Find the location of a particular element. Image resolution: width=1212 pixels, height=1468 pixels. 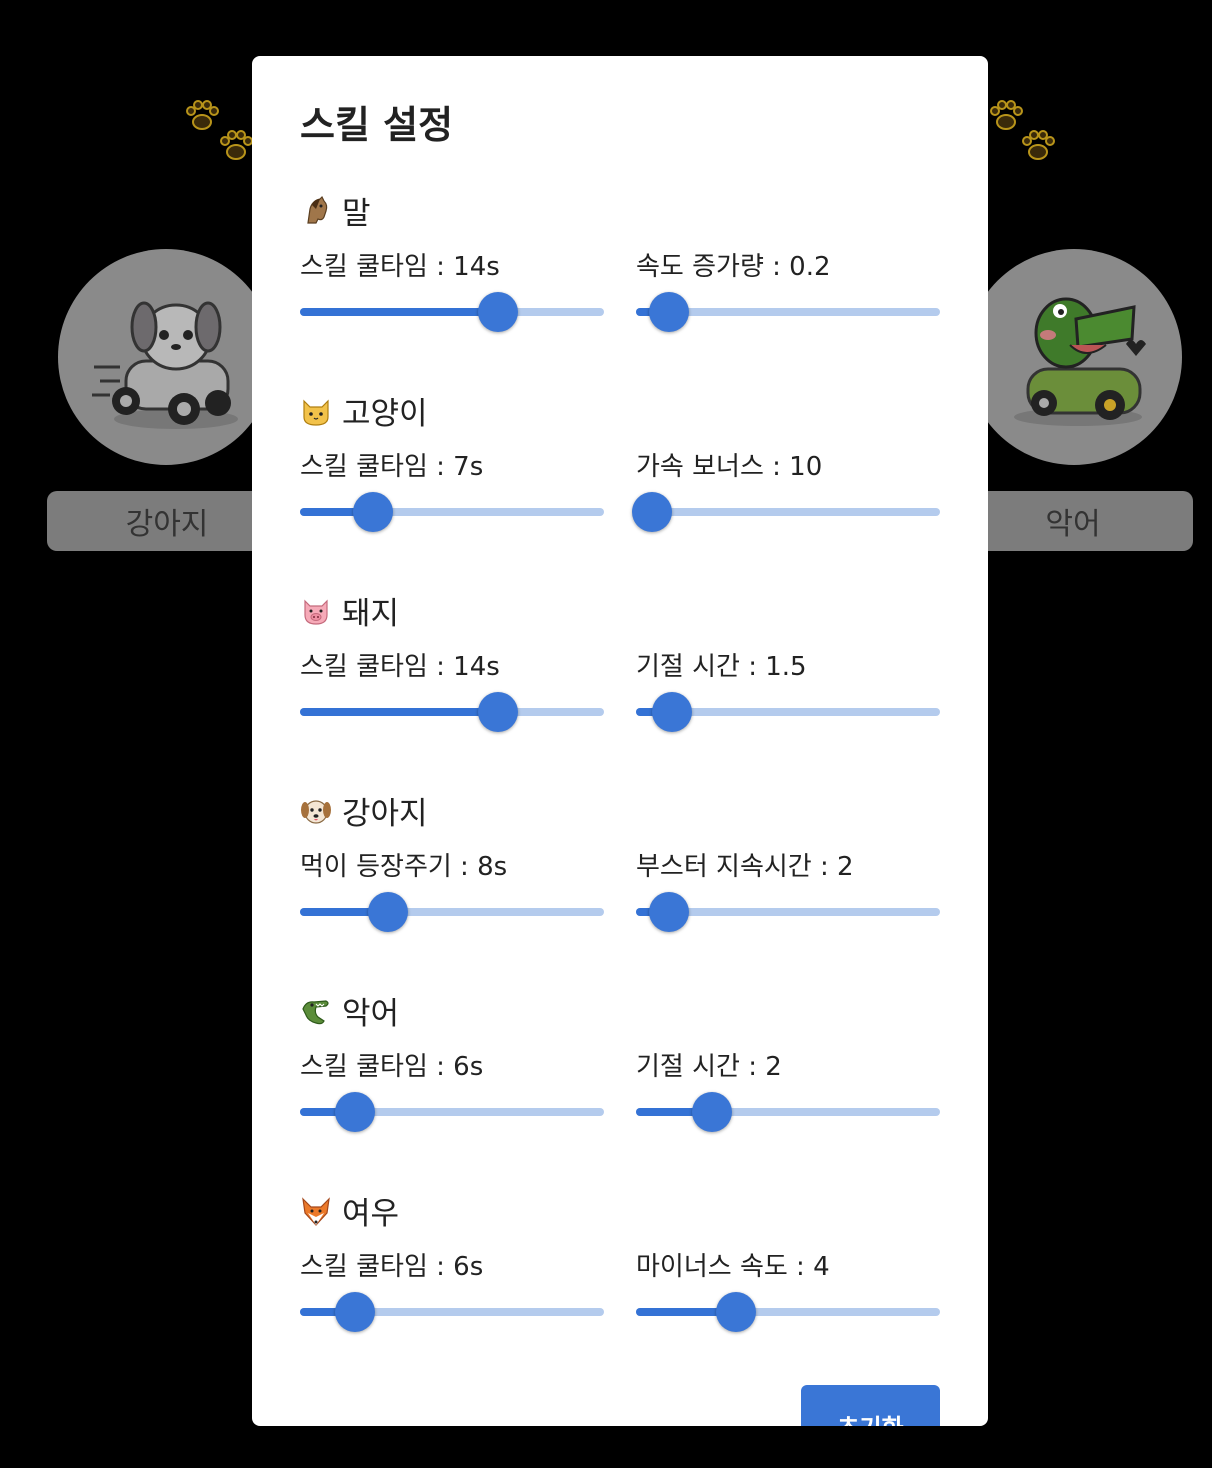

section-header: 여우 is located at coordinates (349, 1210).